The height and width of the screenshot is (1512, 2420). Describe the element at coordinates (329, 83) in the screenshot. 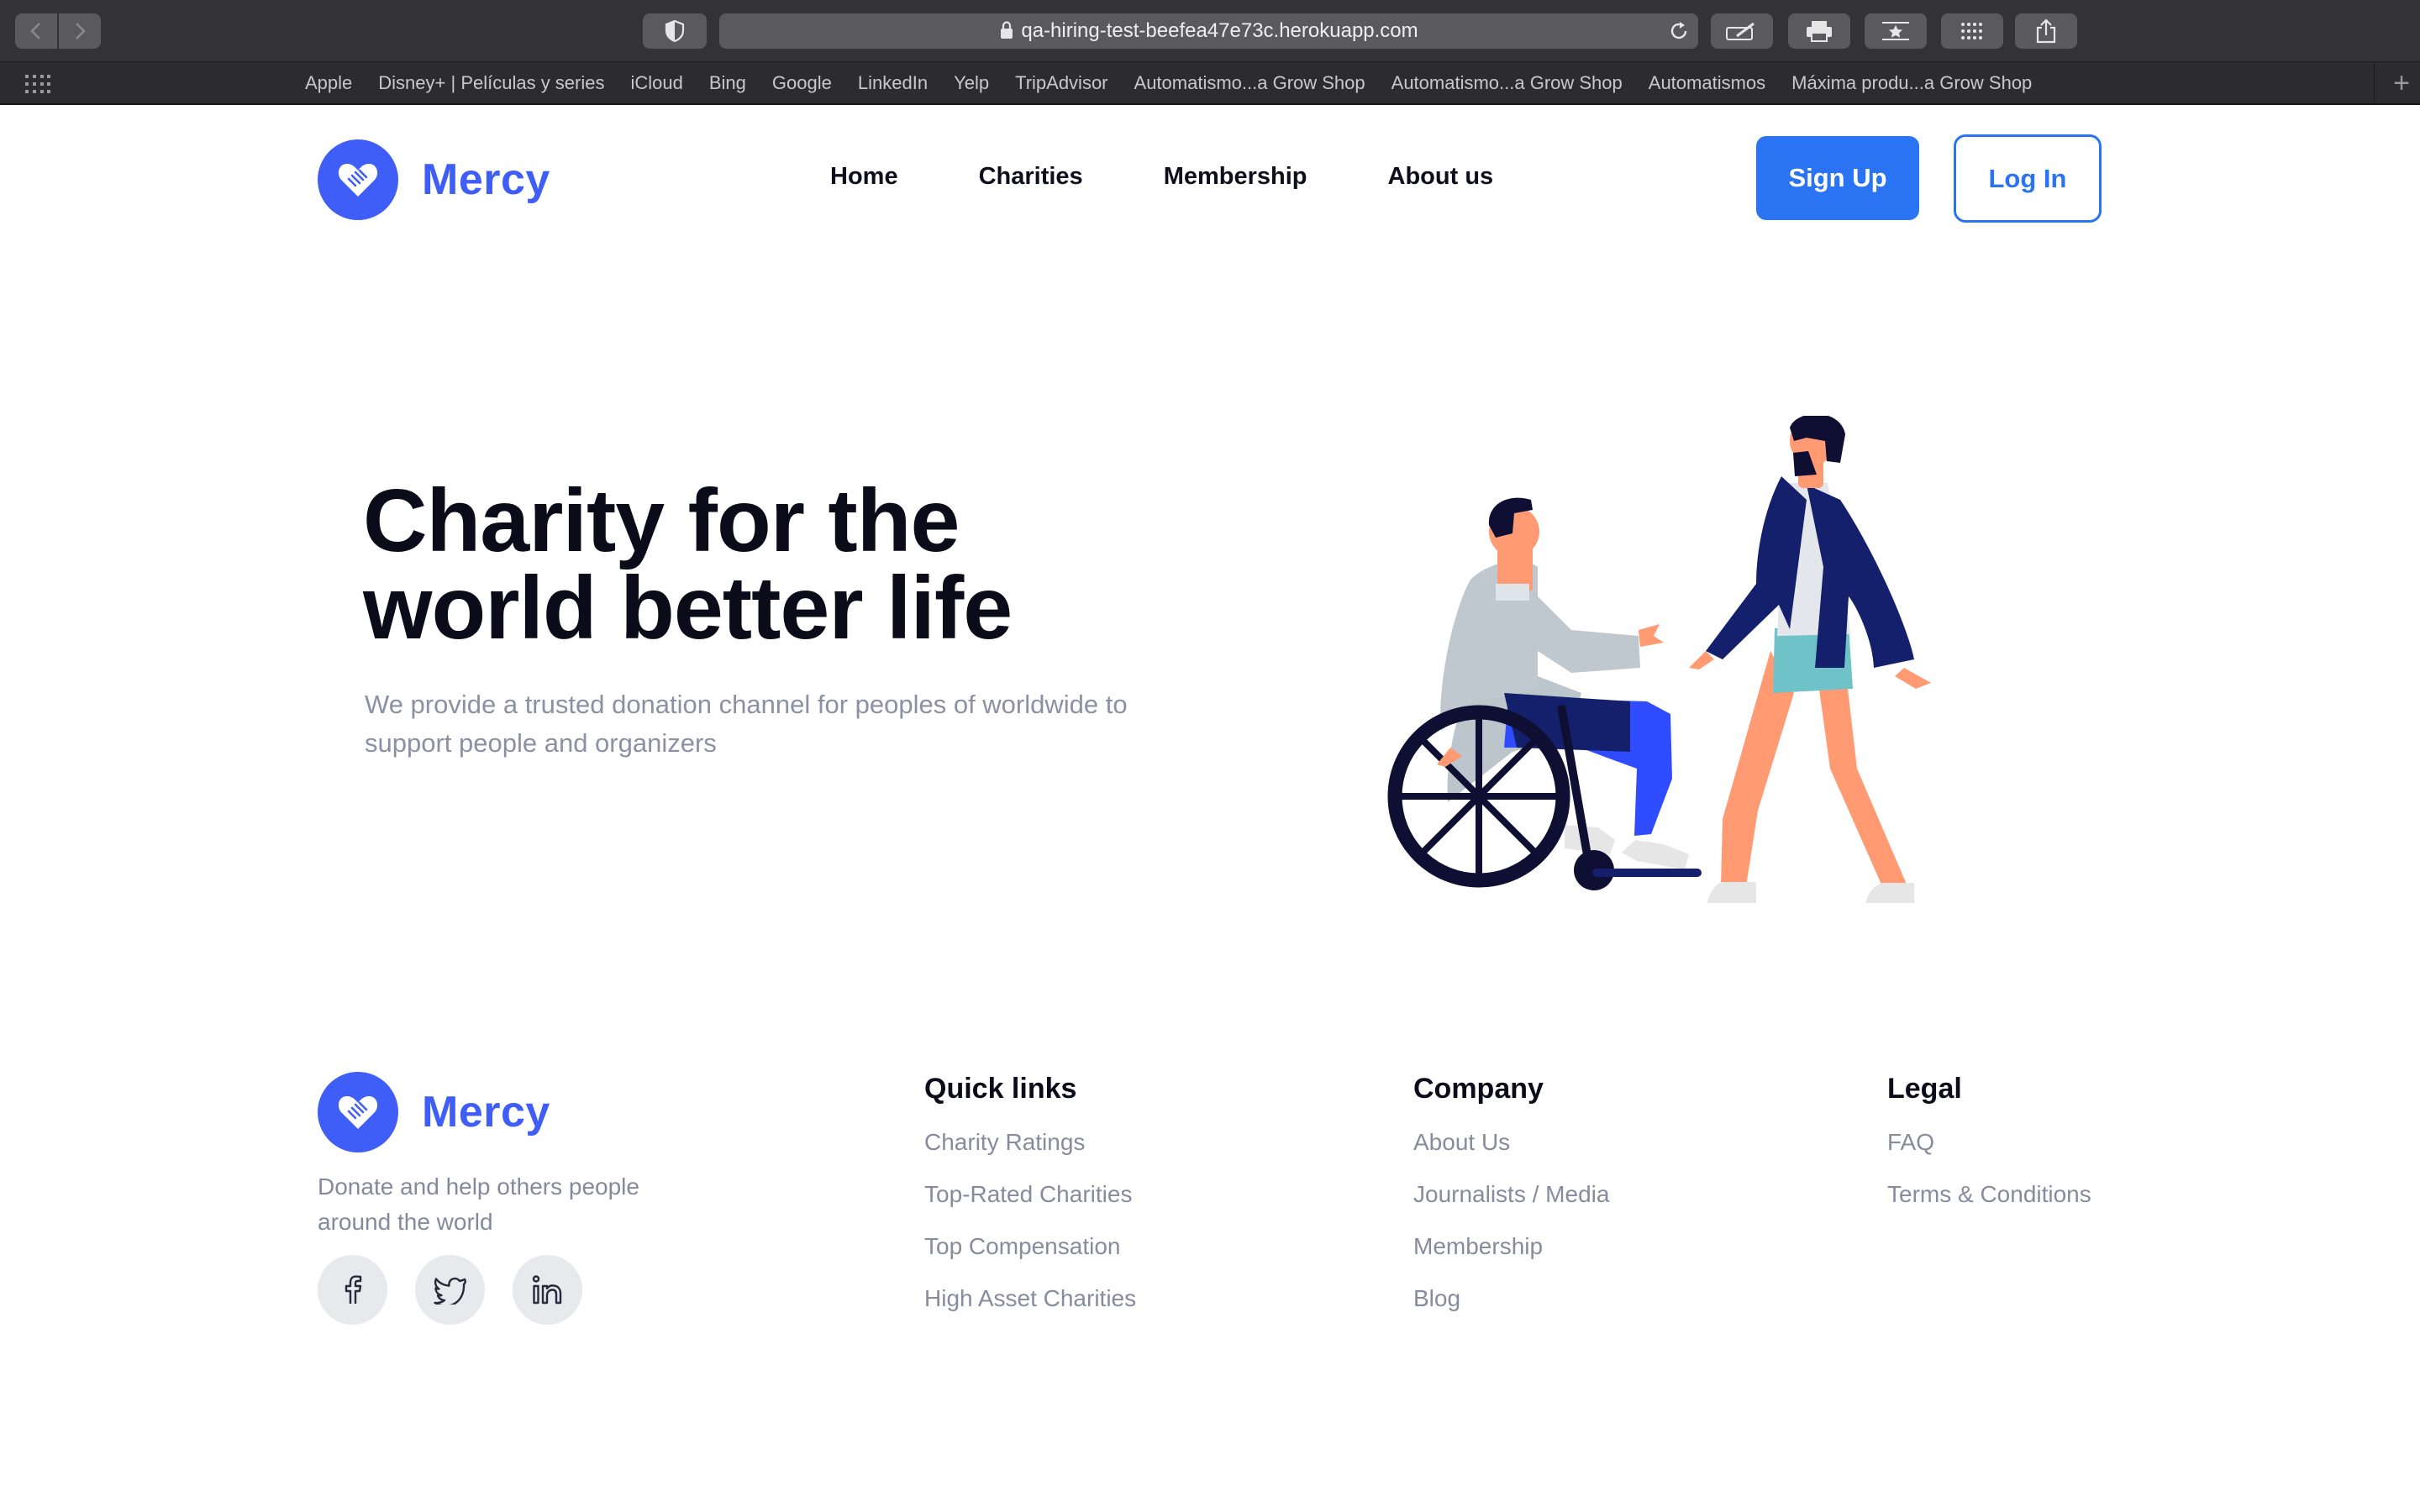

I see `bookmark-apple: Apple` at that location.